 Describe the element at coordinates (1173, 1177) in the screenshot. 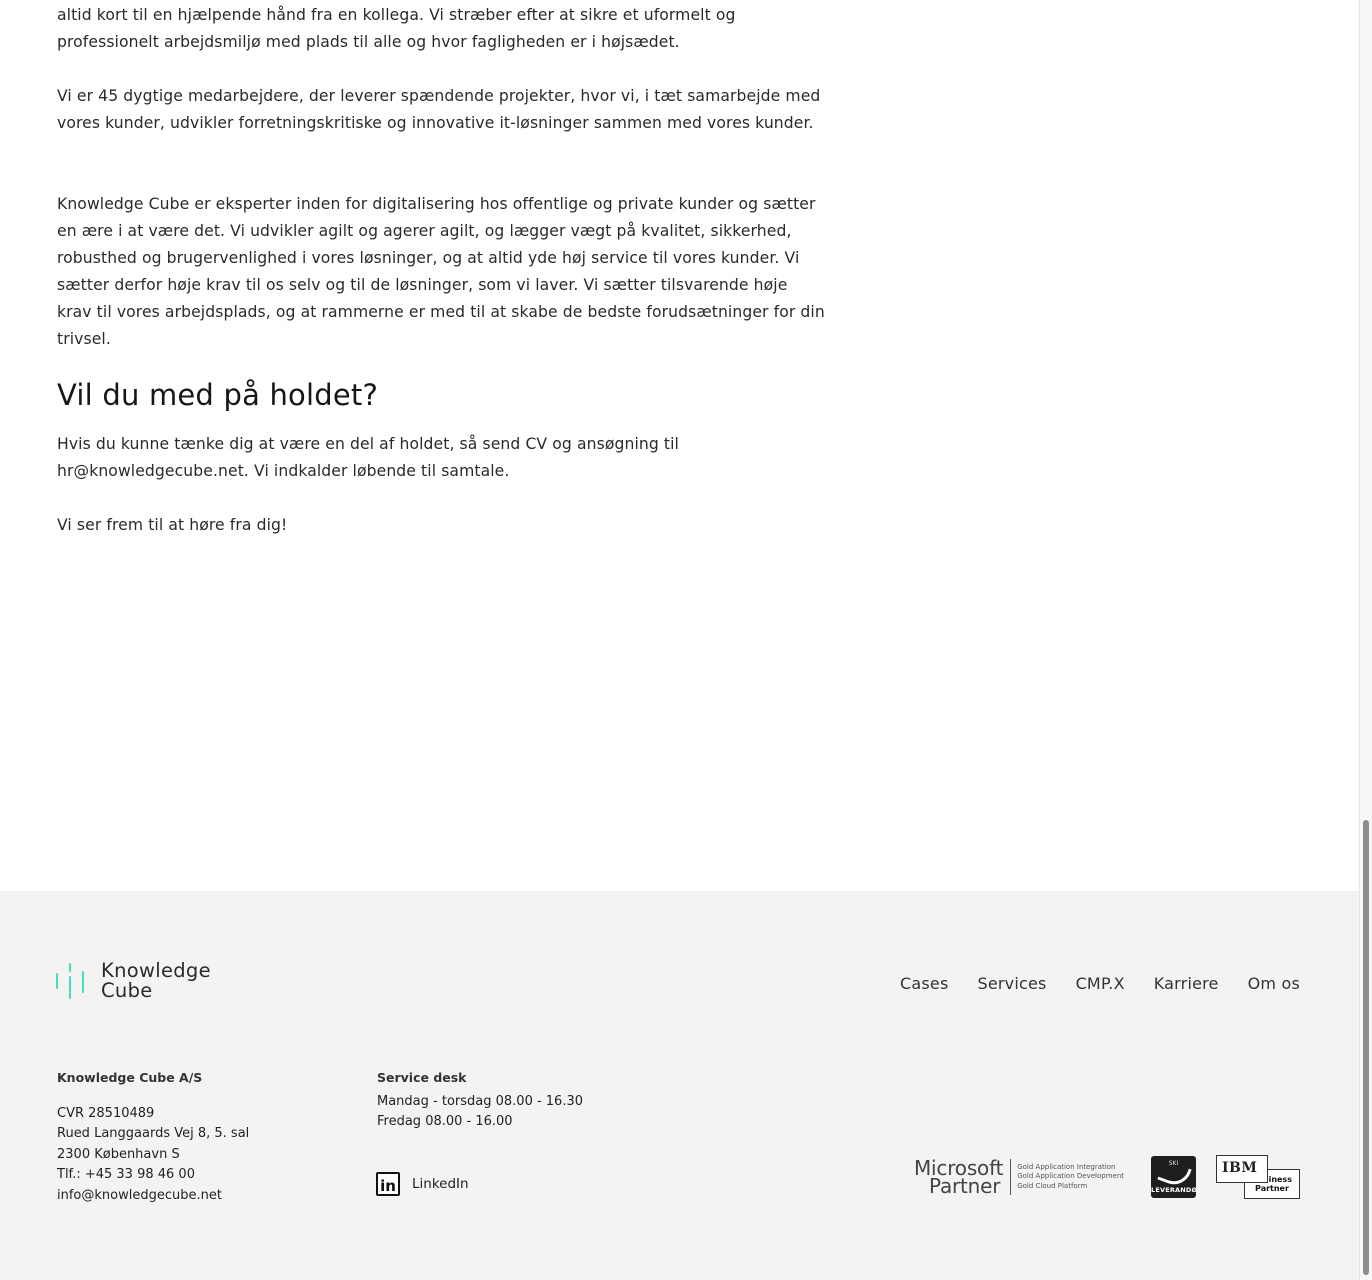

I see `ski-leverandor-badge: SKI LEVERANDØR` at that location.